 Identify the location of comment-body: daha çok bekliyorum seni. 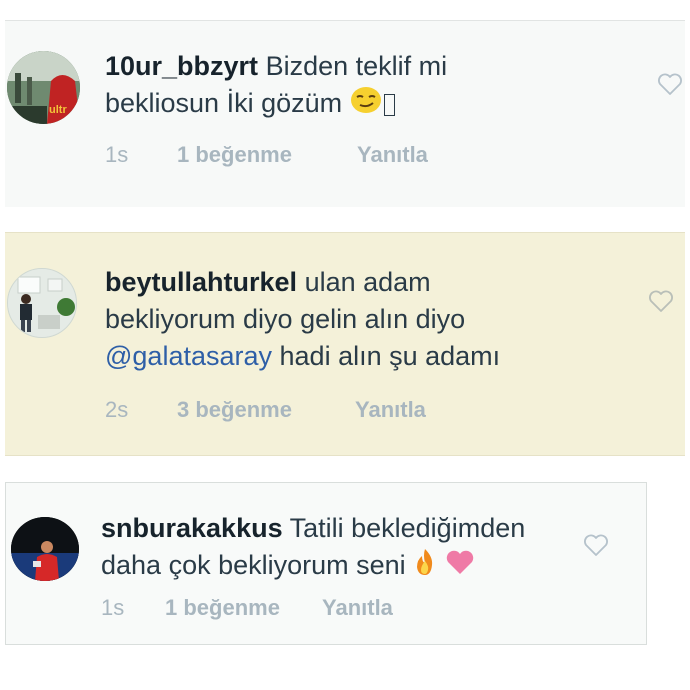
(253, 565).